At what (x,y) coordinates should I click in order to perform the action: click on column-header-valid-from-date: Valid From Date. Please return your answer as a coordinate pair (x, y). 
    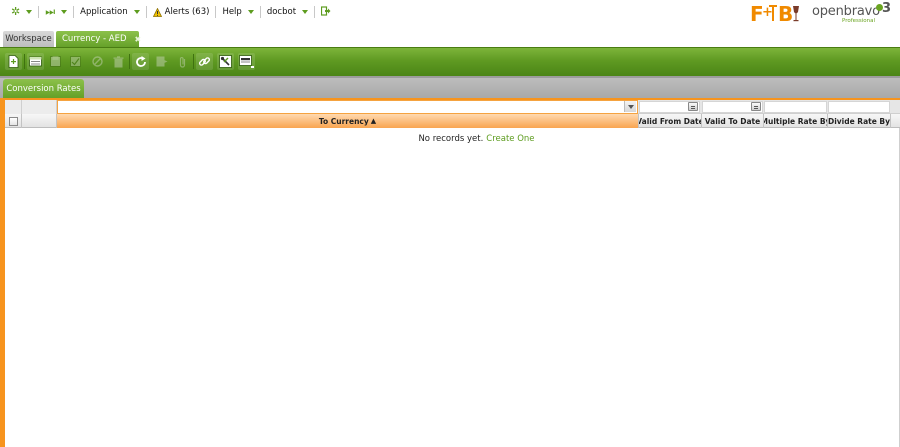
    Looking at the image, I should click on (670, 121).